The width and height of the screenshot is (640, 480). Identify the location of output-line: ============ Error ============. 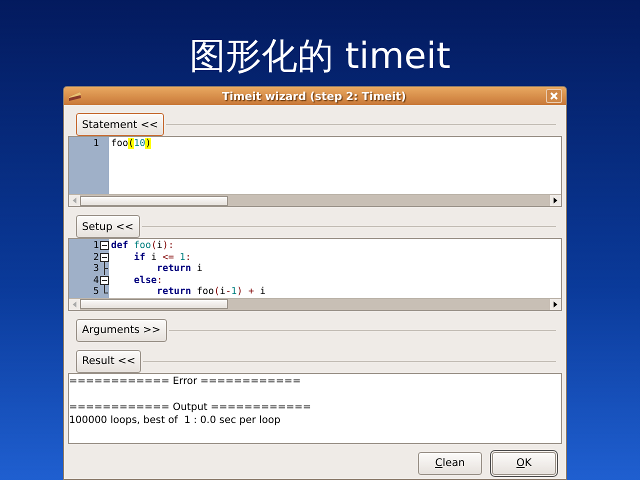
(185, 381).